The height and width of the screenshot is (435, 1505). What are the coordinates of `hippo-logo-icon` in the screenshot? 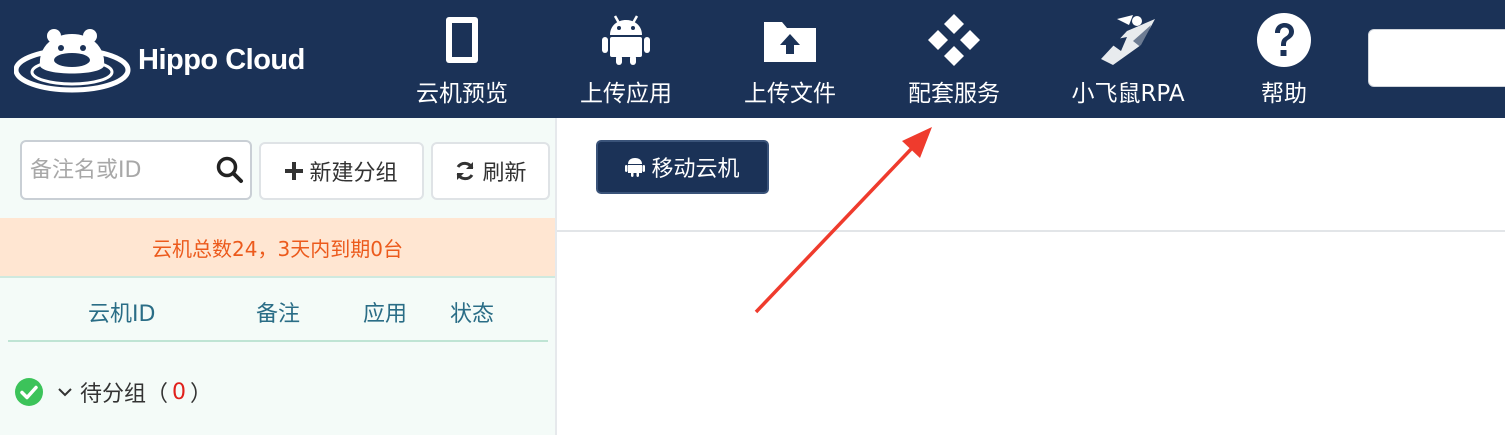 It's located at (72, 61).